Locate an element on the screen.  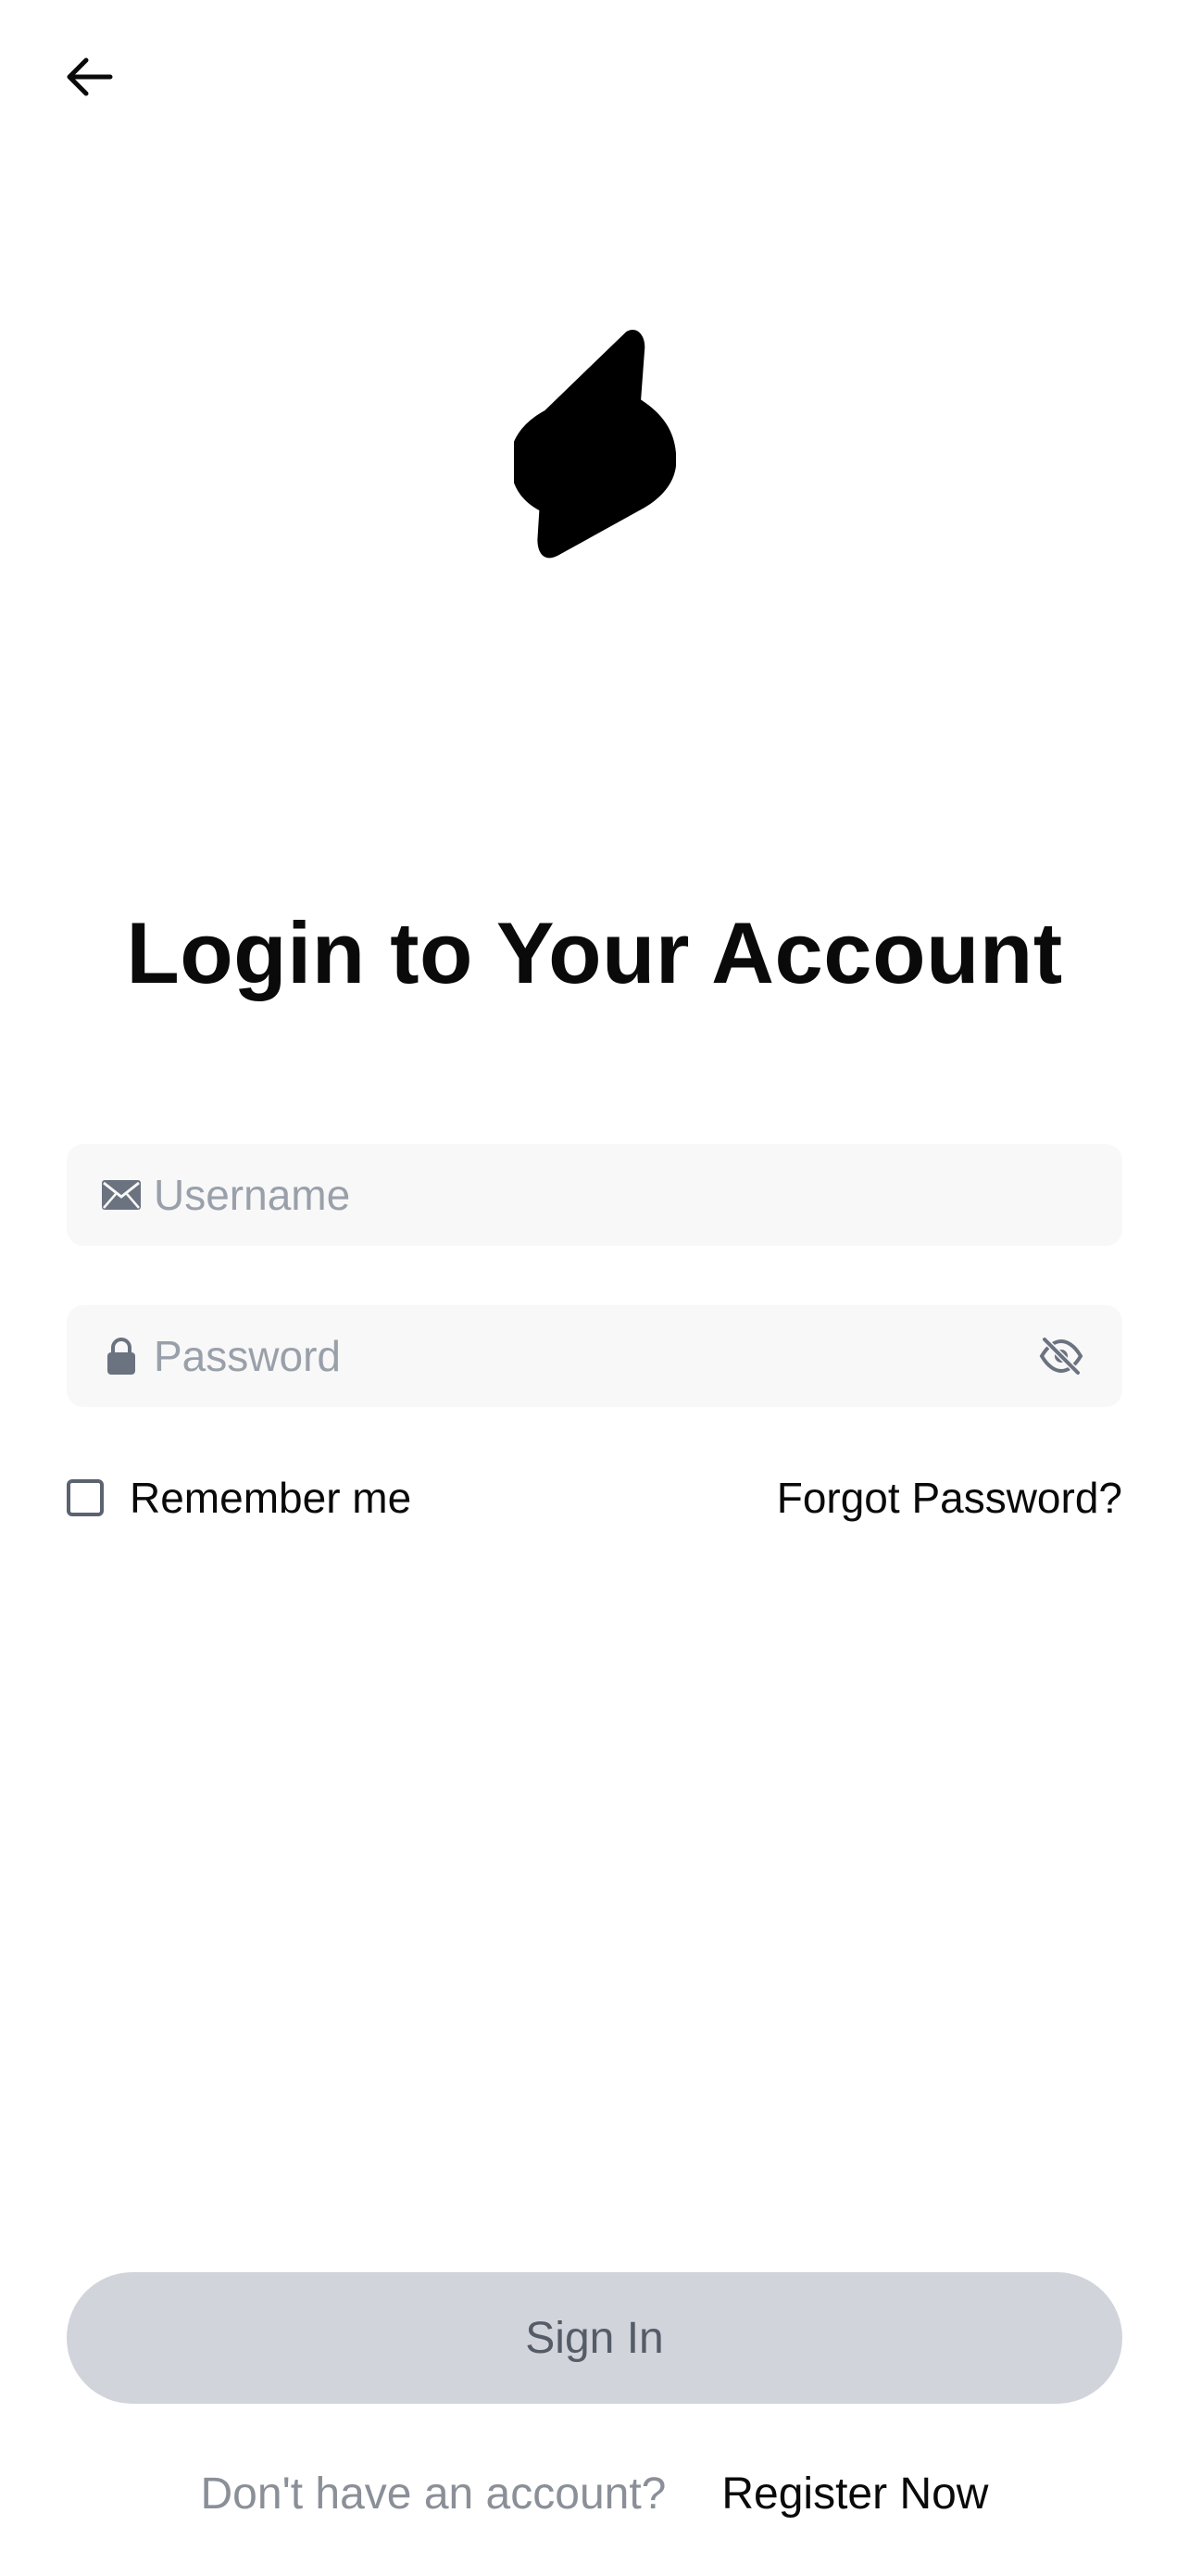
remember-me-checkbox: Remember me is located at coordinates (239, 1498).